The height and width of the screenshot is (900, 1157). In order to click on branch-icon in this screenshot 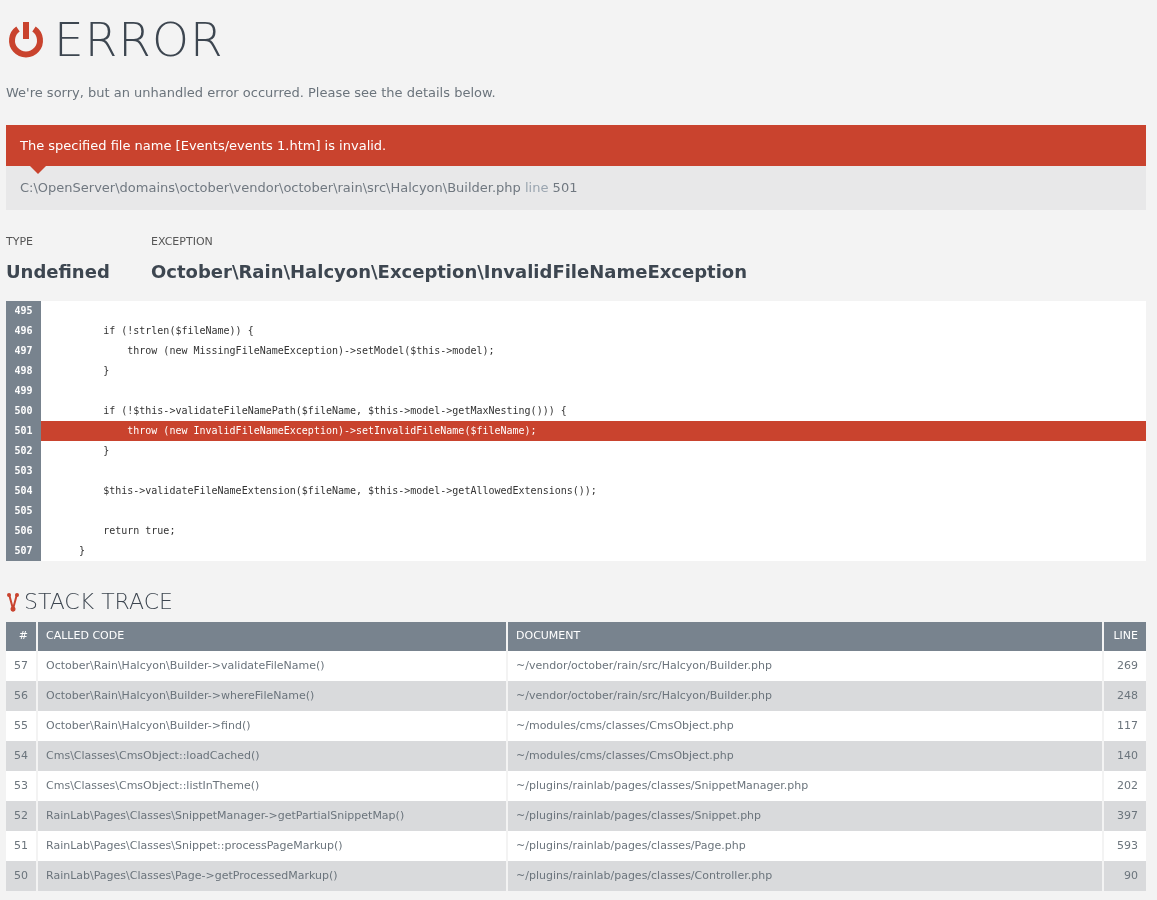, I will do `click(13, 601)`.